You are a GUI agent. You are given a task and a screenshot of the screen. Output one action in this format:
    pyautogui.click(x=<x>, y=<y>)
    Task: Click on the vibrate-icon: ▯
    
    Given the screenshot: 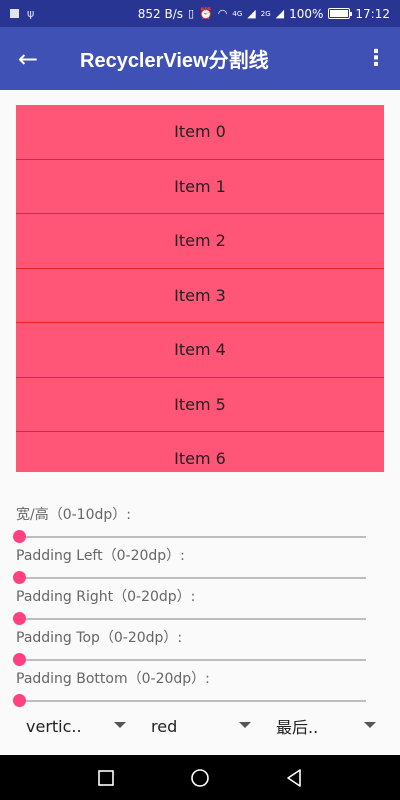 What is the action you would take?
    pyautogui.click(x=191, y=13)
    